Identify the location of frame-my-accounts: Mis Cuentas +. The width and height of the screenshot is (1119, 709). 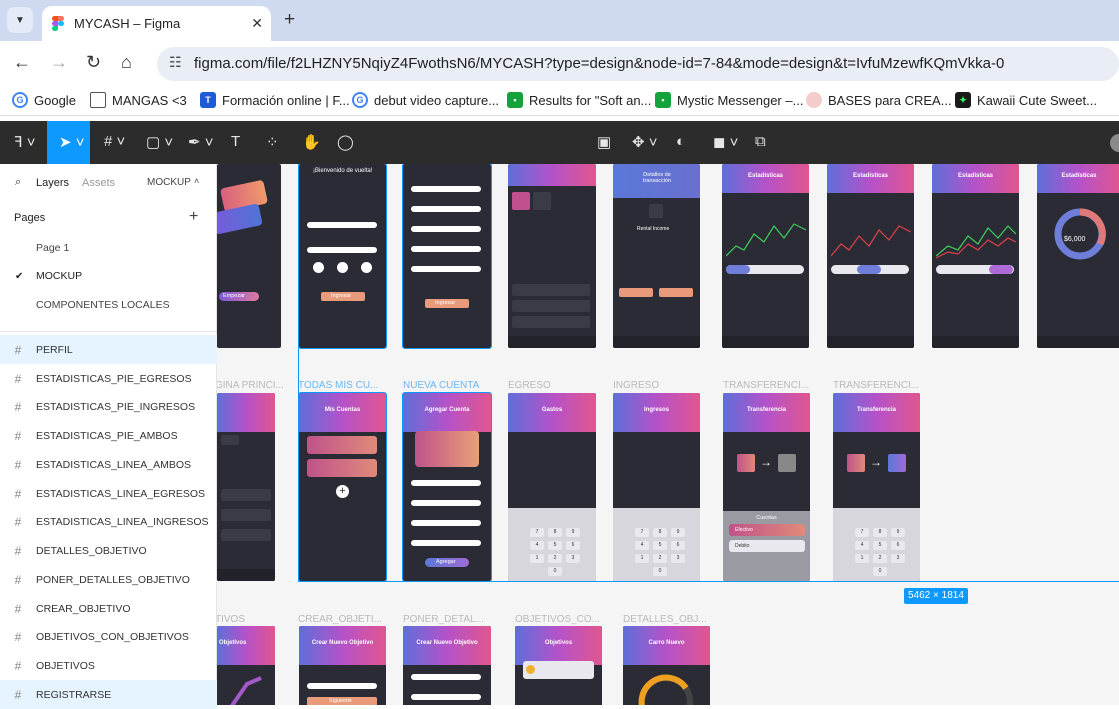
(342, 487).